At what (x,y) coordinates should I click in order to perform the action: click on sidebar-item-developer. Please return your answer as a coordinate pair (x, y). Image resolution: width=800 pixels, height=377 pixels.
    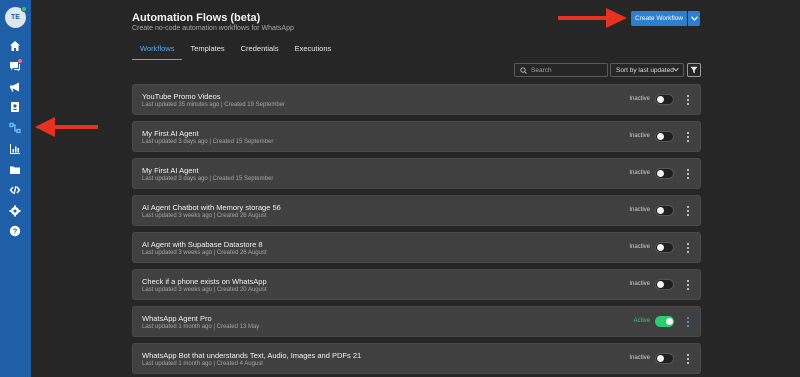
    Looking at the image, I should click on (15, 190).